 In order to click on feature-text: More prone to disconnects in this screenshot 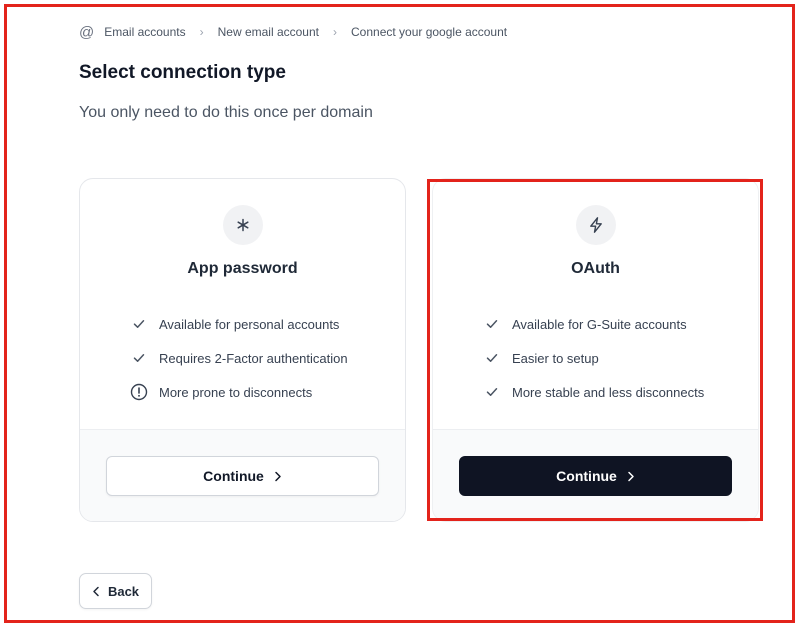, I will do `click(236, 392)`.